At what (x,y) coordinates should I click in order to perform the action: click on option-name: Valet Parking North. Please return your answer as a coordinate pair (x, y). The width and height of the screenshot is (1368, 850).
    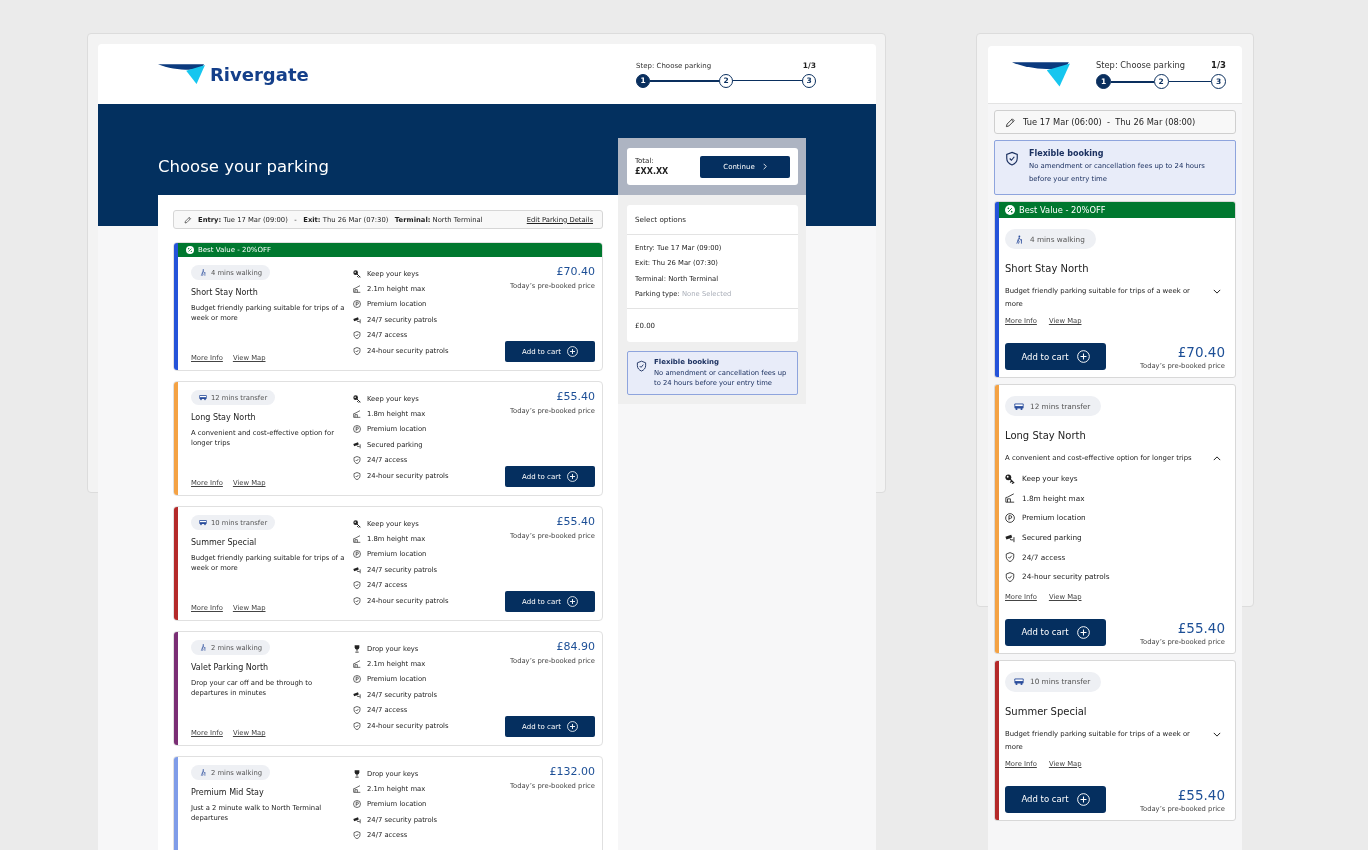
    Looking at the image, I should click on (230, 667).